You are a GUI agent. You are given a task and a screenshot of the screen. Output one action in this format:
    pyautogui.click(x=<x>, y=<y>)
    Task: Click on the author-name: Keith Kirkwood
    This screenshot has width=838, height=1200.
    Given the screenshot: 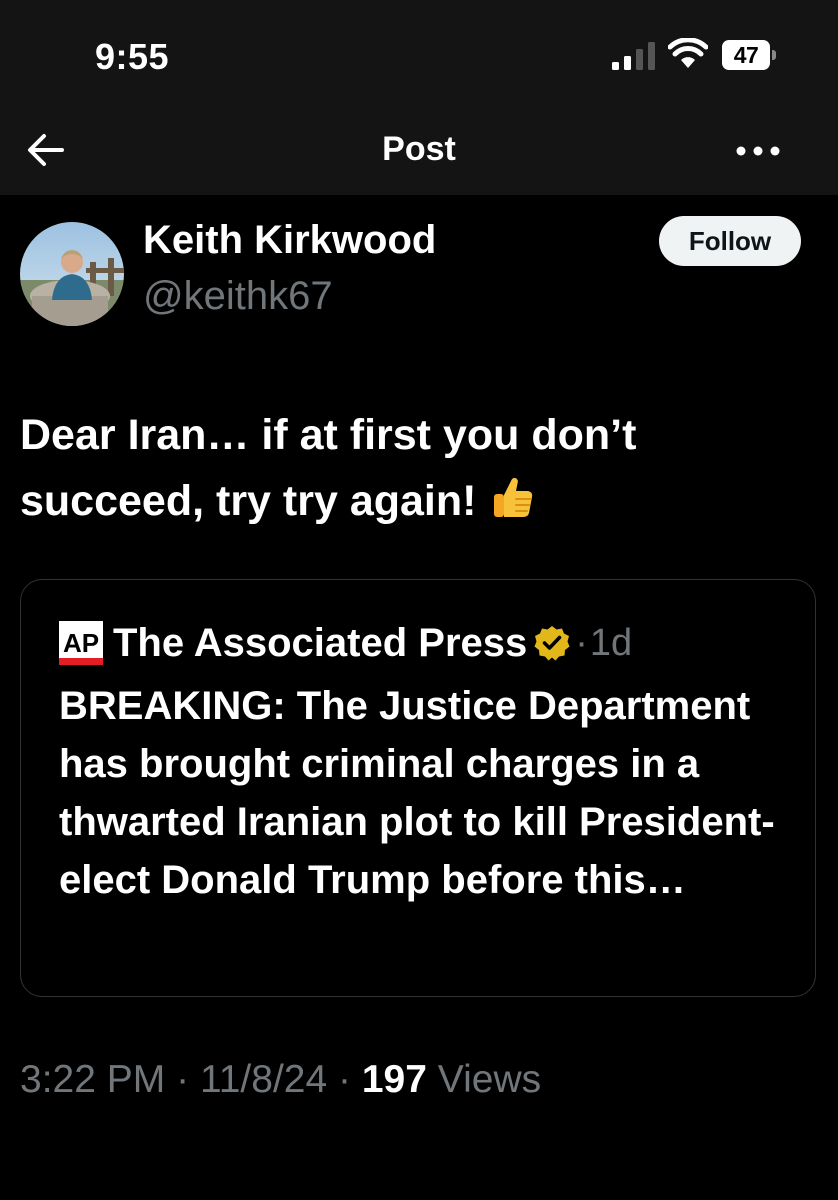 What is the action you would take?
    pyautogui.click(x=289, y=240)
    